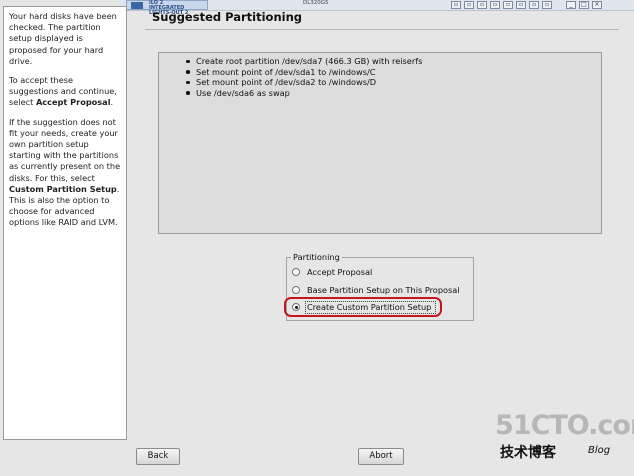 This screenshot has height=476, width=634. Describe the element at coordinates (137, 5) in the screenshot. I see `ilo-logo-icon` at that location.